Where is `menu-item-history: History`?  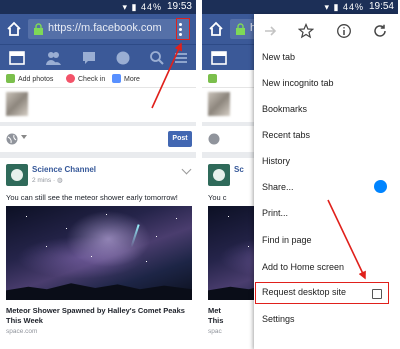 menu-item-history: History is located at coordinates (276, 161).